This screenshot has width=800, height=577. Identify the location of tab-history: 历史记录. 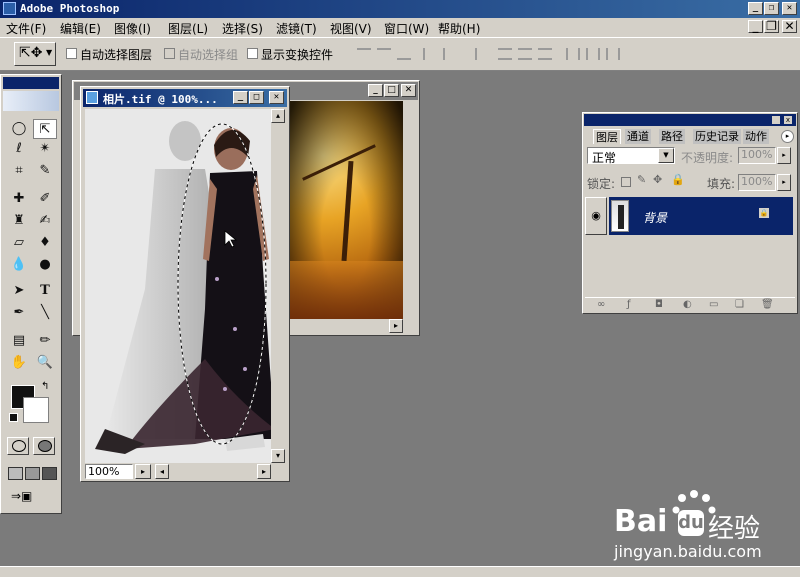
(717, 136).